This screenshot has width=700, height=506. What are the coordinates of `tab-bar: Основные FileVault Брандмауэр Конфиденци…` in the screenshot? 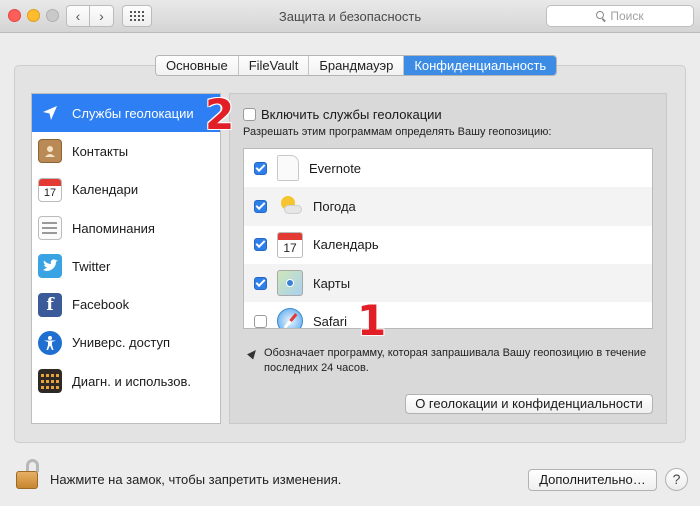 It's located at (356, 65).